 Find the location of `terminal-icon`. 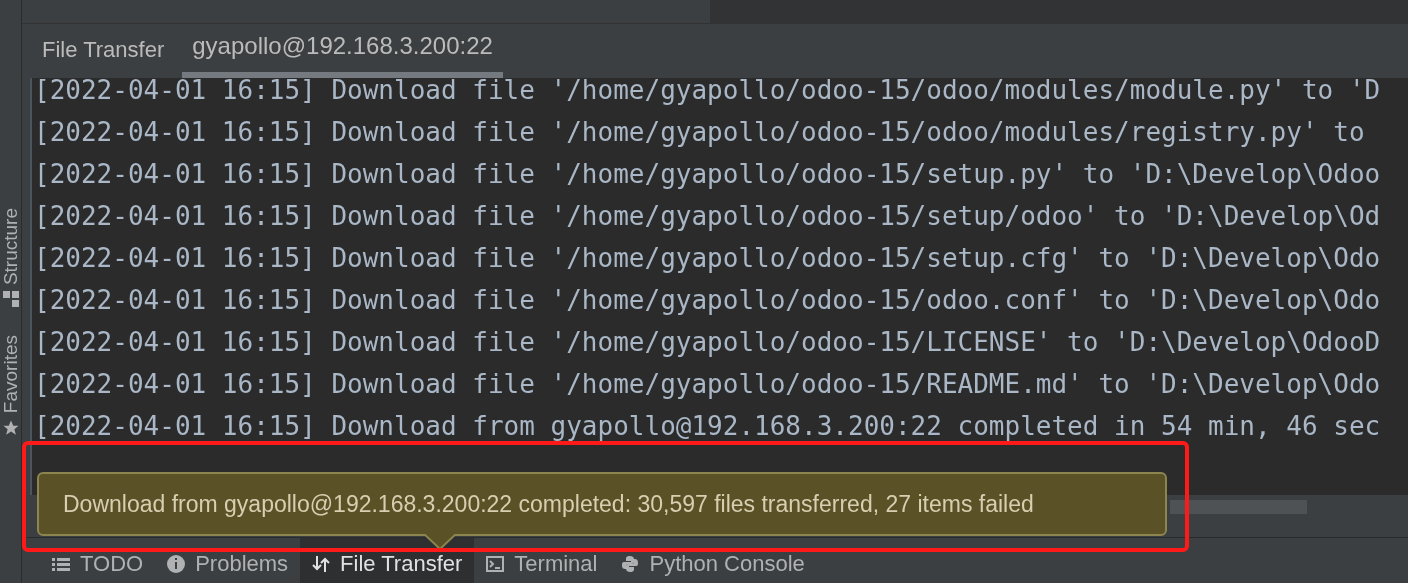

terminal-icon is located at coordinates (495, 563).